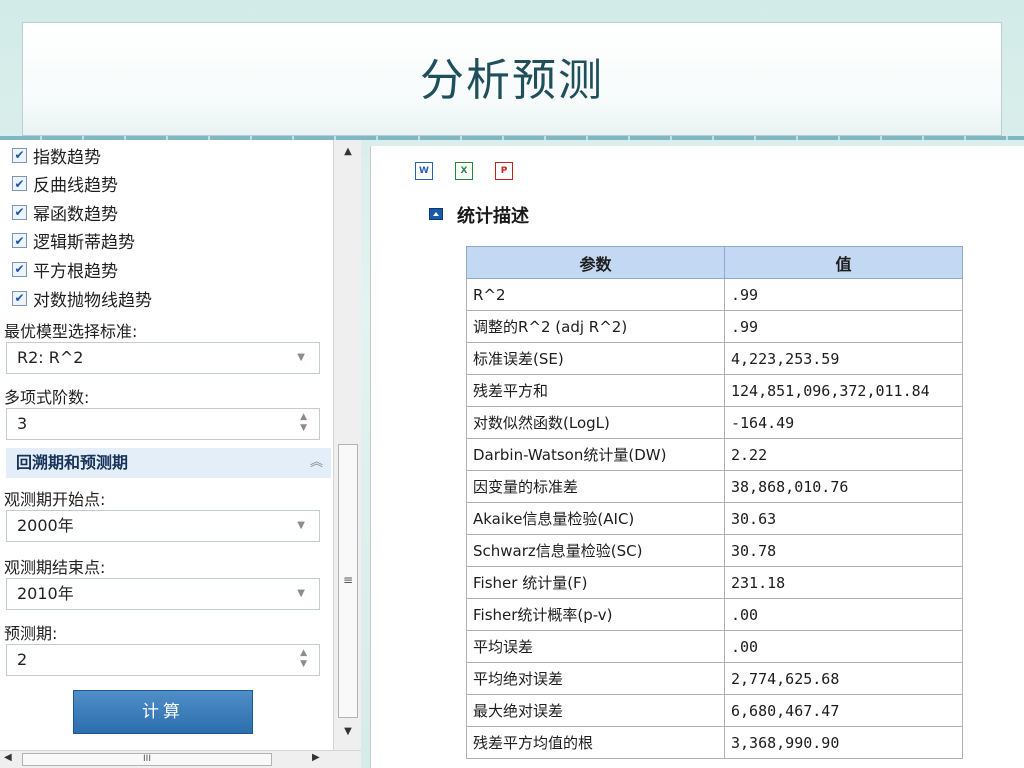  I want to click on pdf-export-icon: P, so click(504, 171).